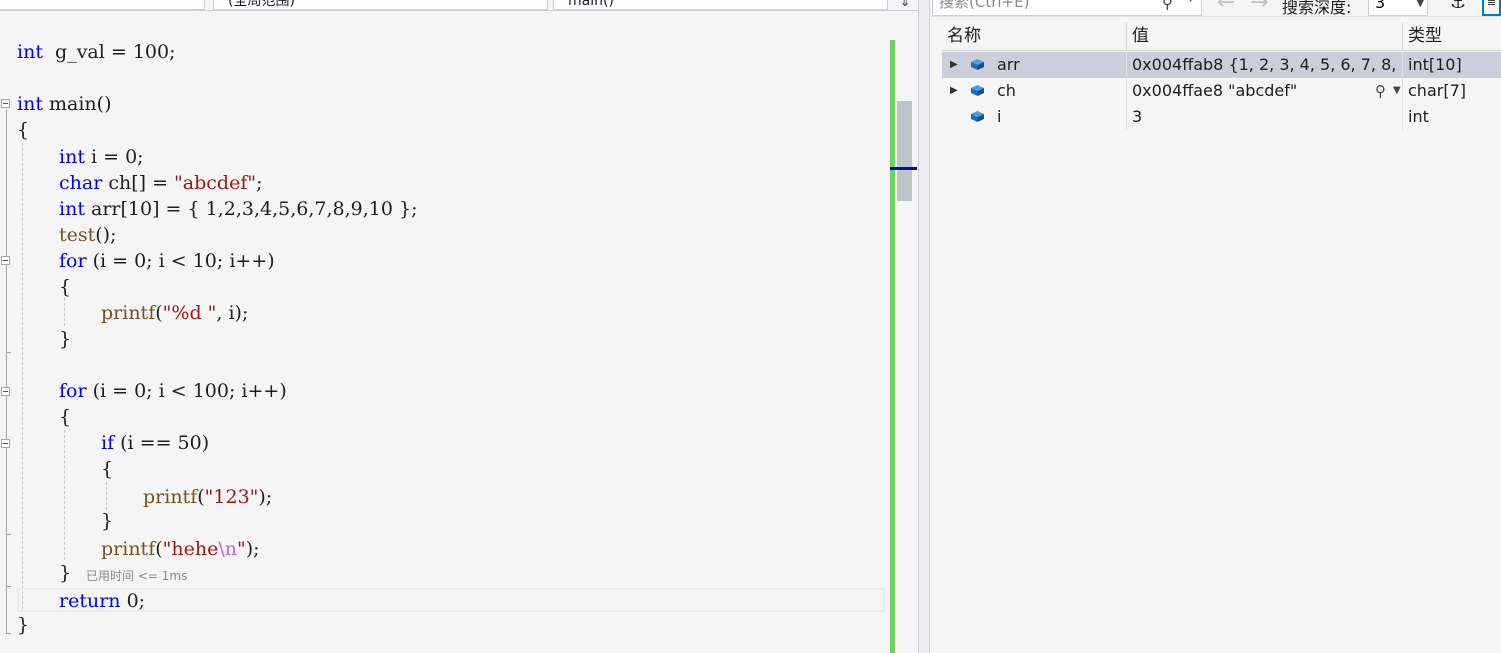 Image resolution: width=1501 pixels, height=653 pixels. I want to click on search-dropdown-icon: ▾, so click(1191, 2).